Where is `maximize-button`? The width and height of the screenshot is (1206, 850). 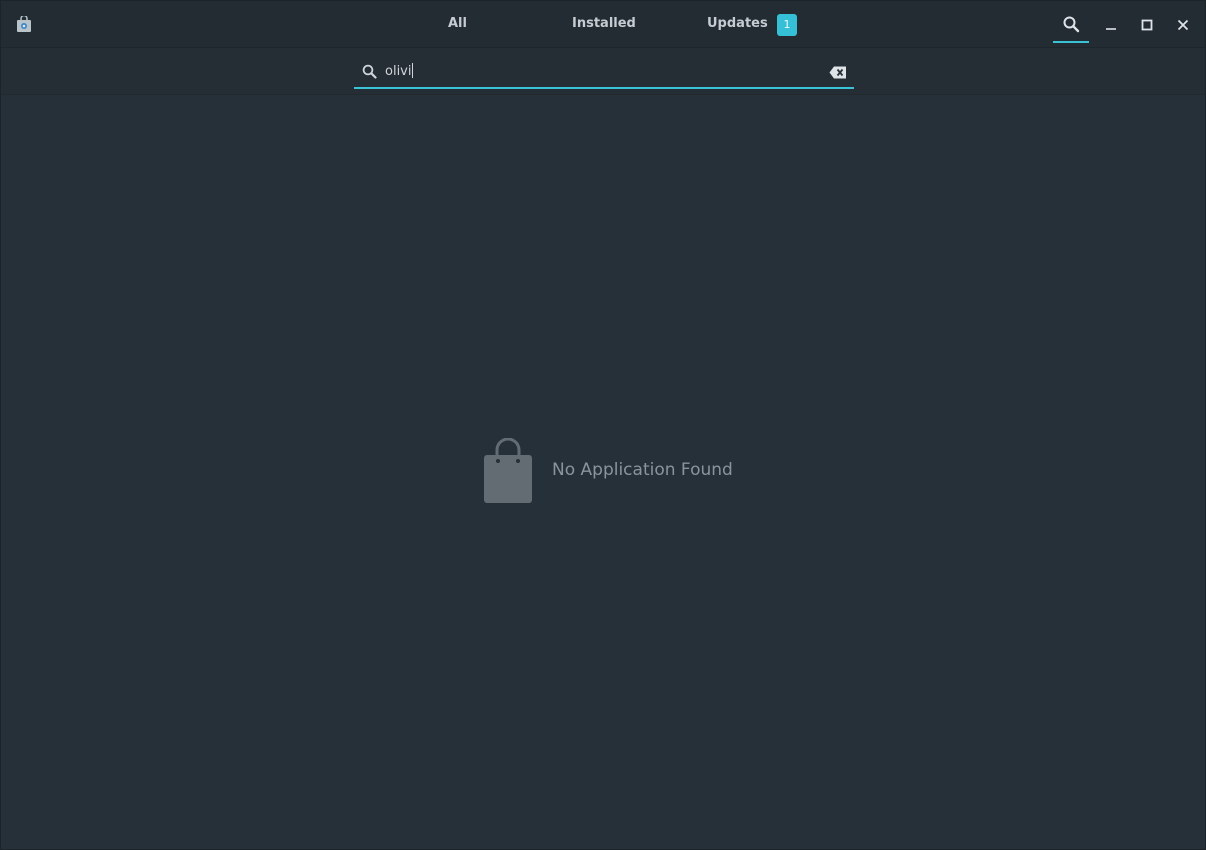 maximize-button is located at coordinates (1147, 25).